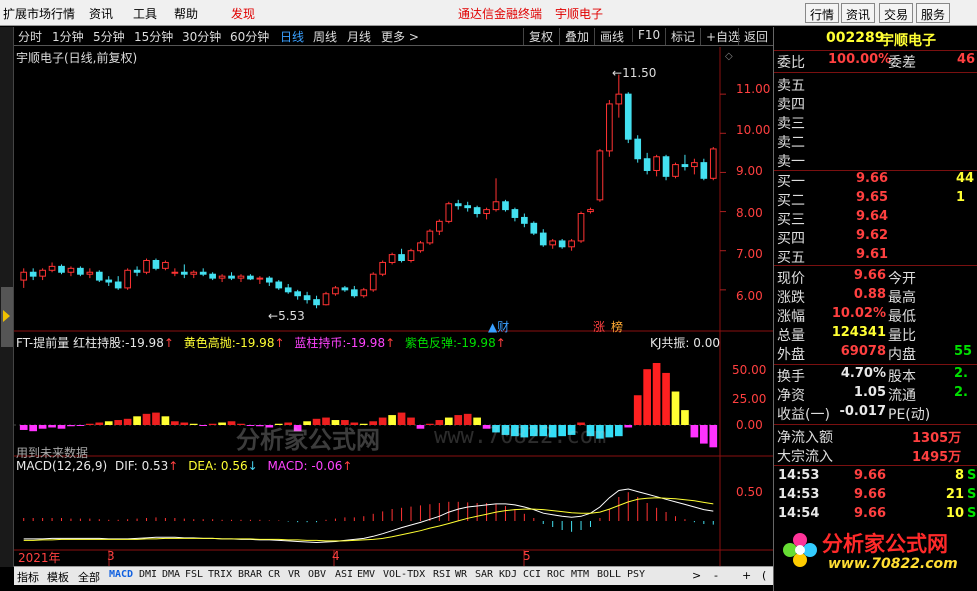 This screenshot has width=977, height=591. Describe the element at coordinates (220, 574) in the screenshot. I see `indicator-tab-trix: TRIX` at that location.